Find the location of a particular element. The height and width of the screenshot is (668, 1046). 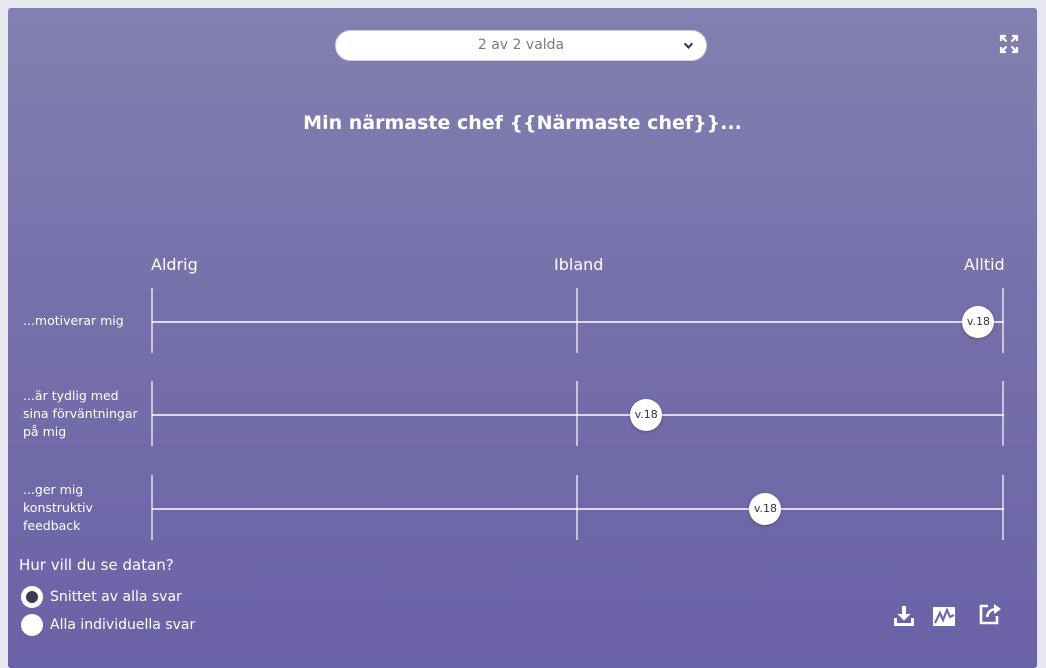

scale-label-left: Aldrig is located at coordinates (174, 264).